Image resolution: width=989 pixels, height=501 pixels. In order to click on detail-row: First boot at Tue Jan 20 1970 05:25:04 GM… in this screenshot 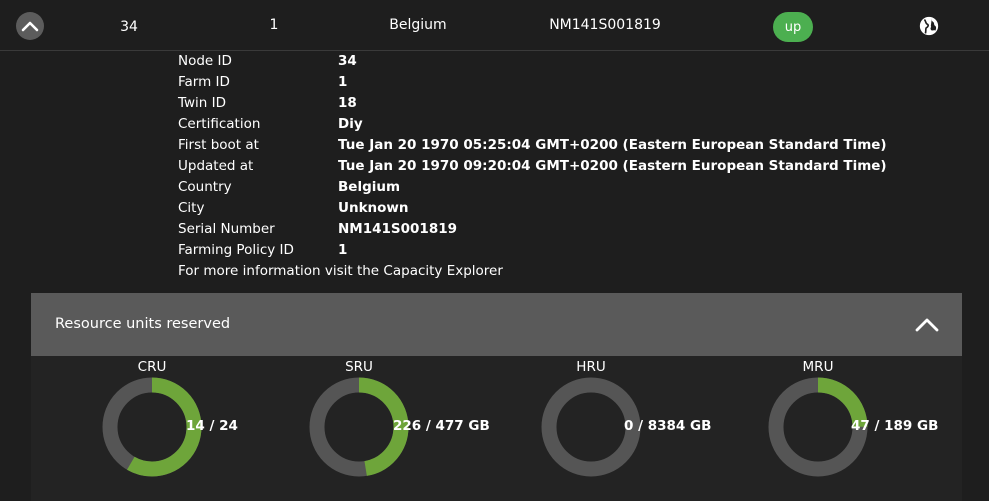, I will do `click(532, 145)`.